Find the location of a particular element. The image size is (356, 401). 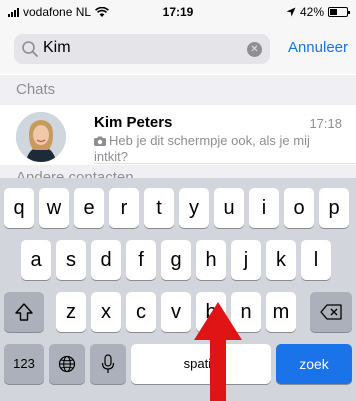

cancel-button: Annuleer is located at coordinates (318, 47).